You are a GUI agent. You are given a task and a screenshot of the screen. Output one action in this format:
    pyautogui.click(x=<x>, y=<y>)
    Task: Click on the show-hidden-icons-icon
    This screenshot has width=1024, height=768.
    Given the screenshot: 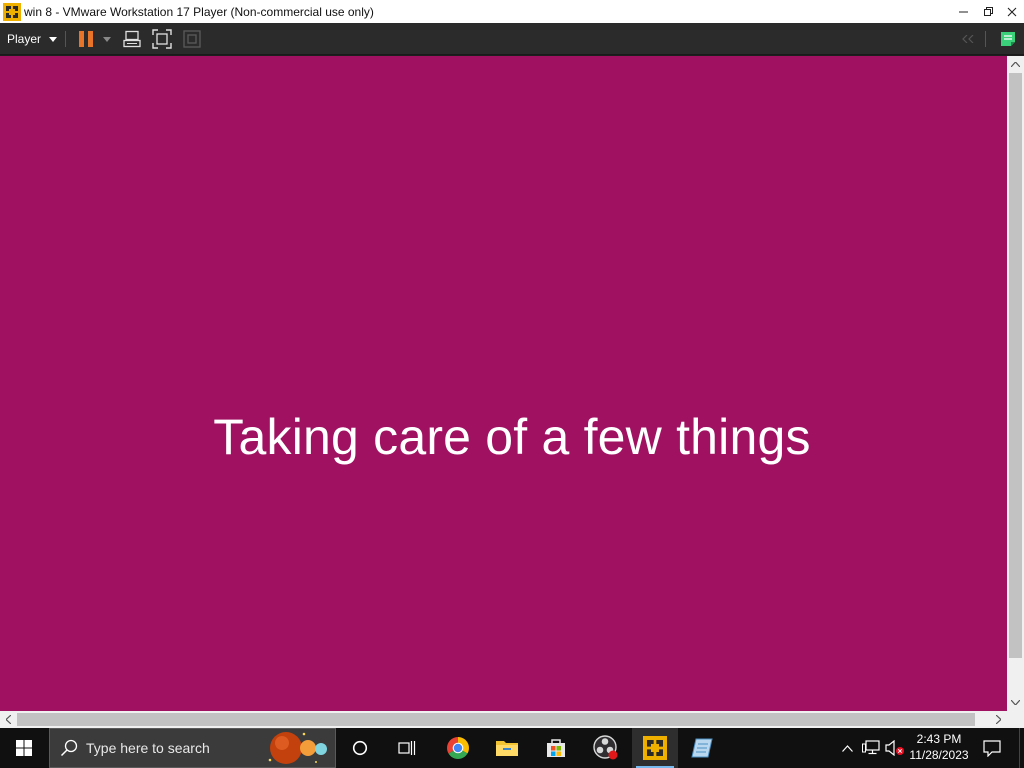 What is the action you would take?
    pyautogui.click(x=847, y=748)
    